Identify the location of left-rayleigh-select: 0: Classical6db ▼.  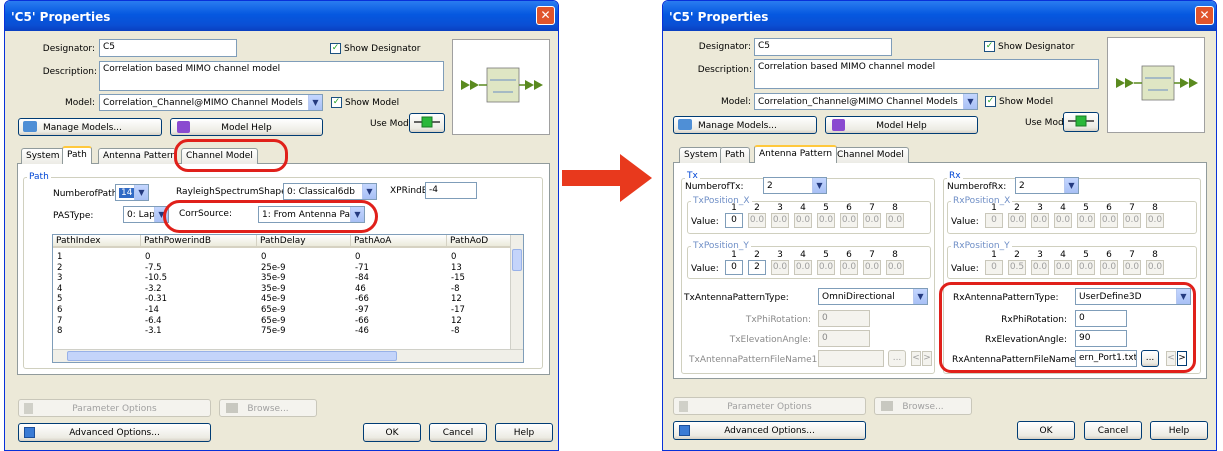
(330, 191).